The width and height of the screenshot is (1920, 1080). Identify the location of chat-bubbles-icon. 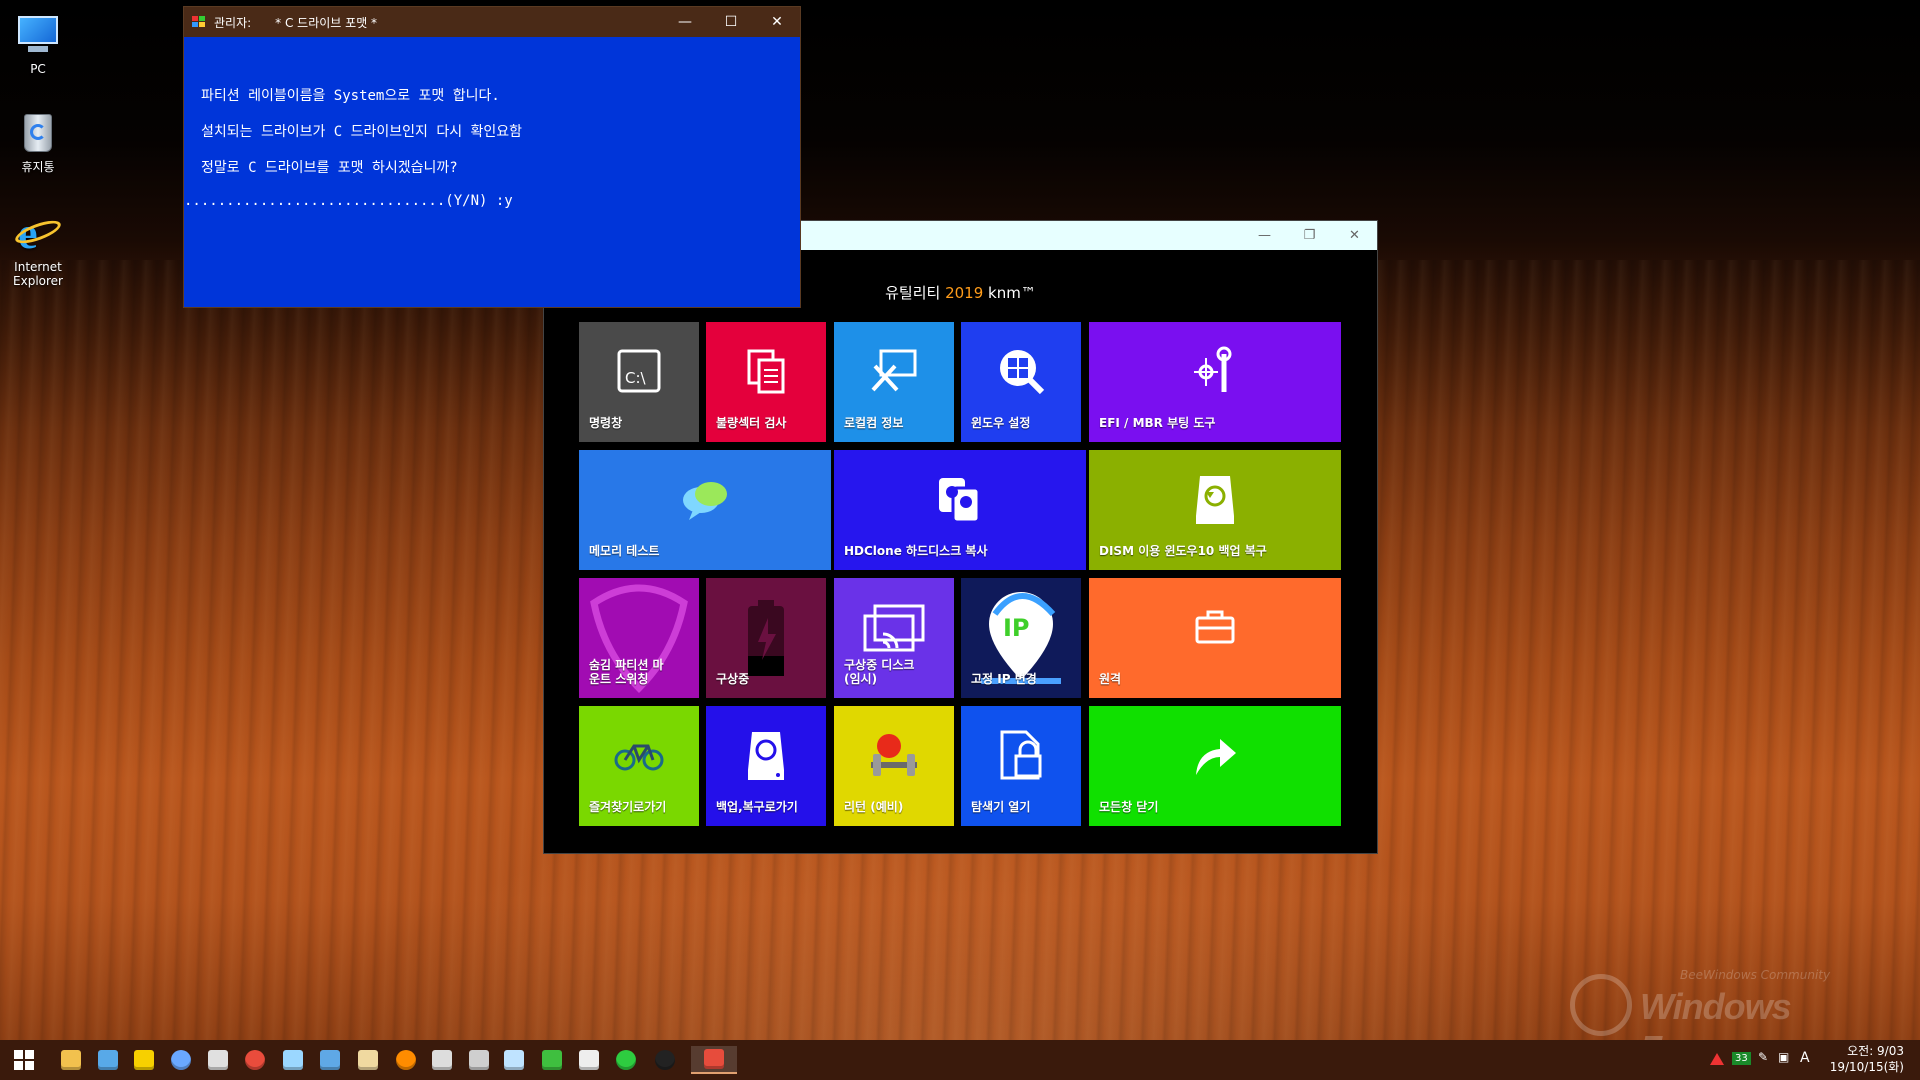
(705, 499).